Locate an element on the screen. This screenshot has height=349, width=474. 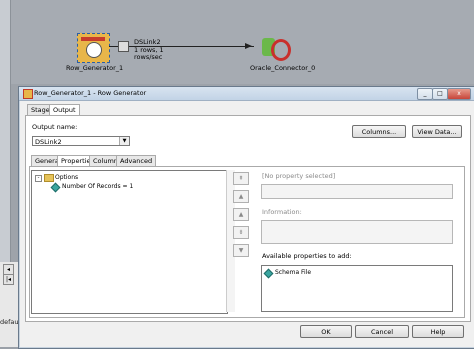
row-generator-stage-icon is located at coordinates (93, 48).